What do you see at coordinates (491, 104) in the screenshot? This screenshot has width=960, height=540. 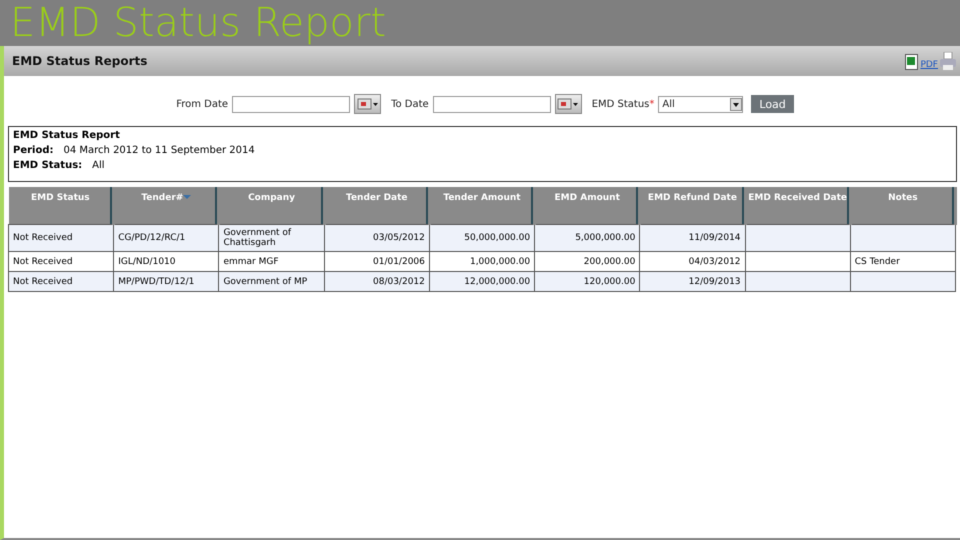 I see `to-date-field` at bounding box center [491, 104].